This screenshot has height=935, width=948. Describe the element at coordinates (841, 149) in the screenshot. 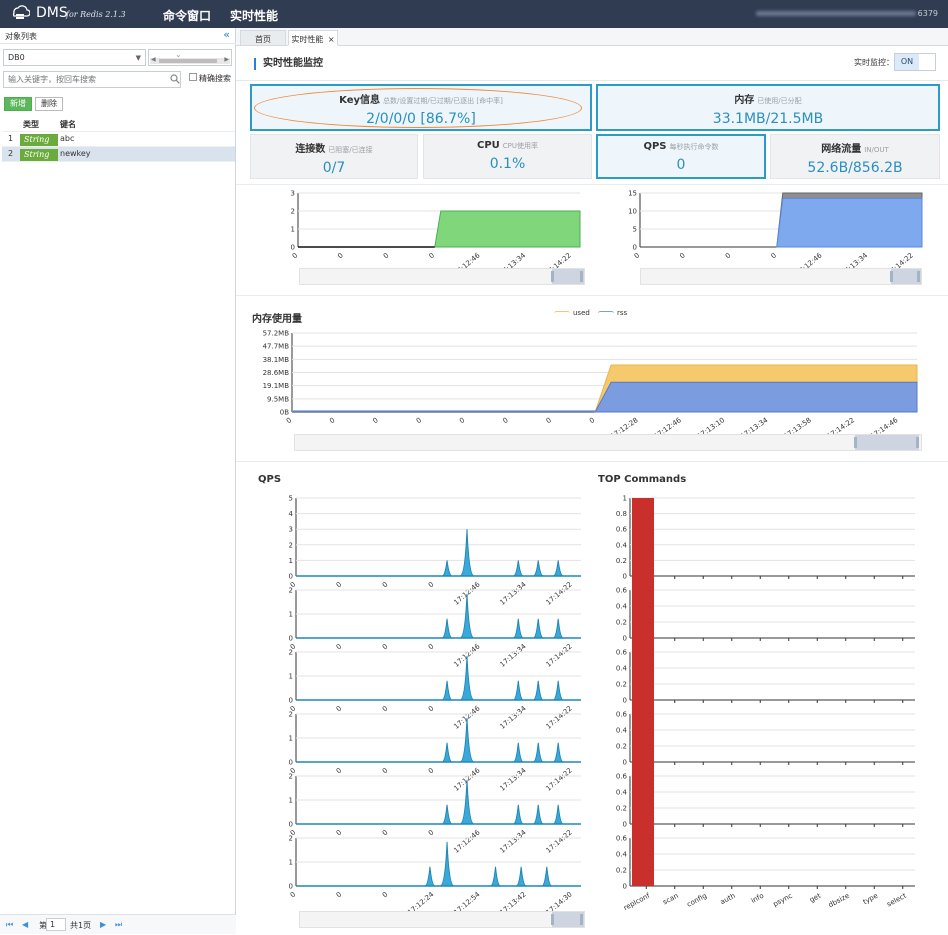

I see `card-title-text: 网络流量` at that location.